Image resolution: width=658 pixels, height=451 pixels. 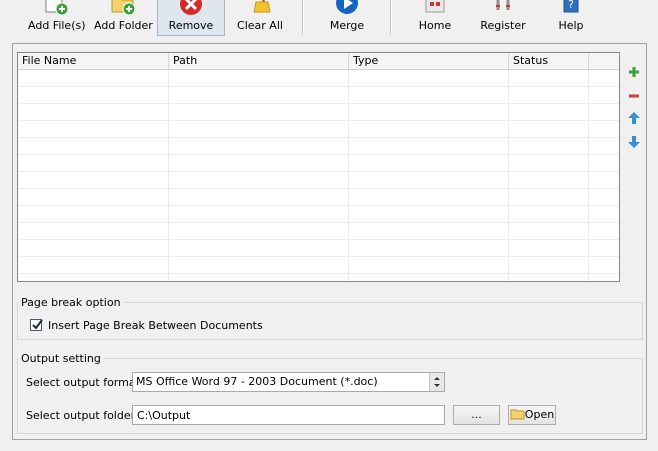 What do you see at coordinates (262, 6) in the screenshot?
I see `broom-icon` at bounding box center [262, 6].